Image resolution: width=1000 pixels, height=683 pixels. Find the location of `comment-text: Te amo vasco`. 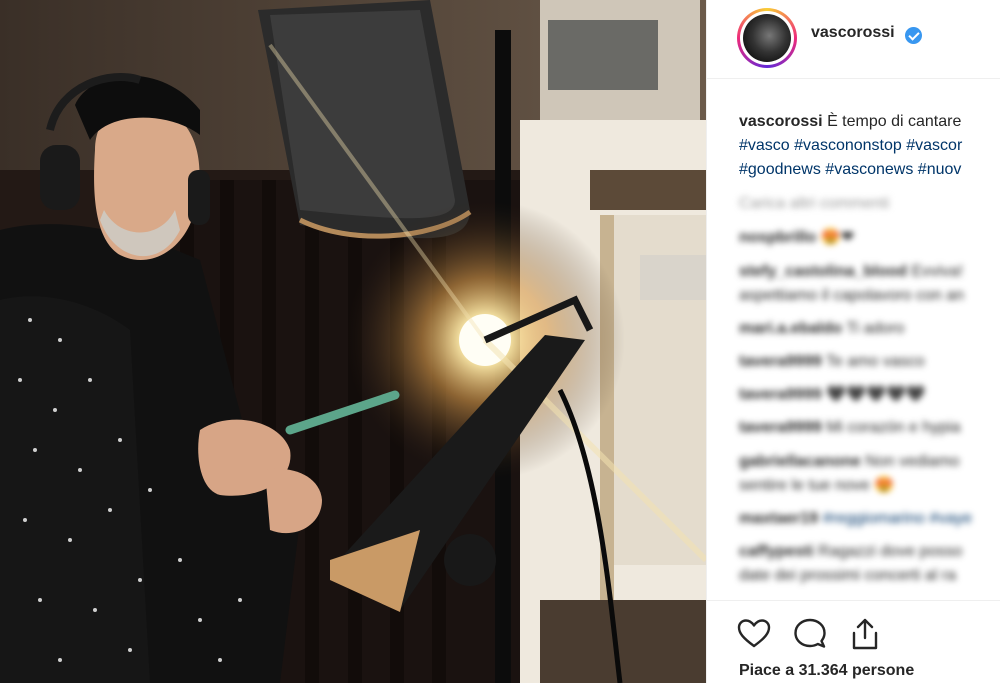

comment-text: Te amo vasco is located at coordinates (875, 361).